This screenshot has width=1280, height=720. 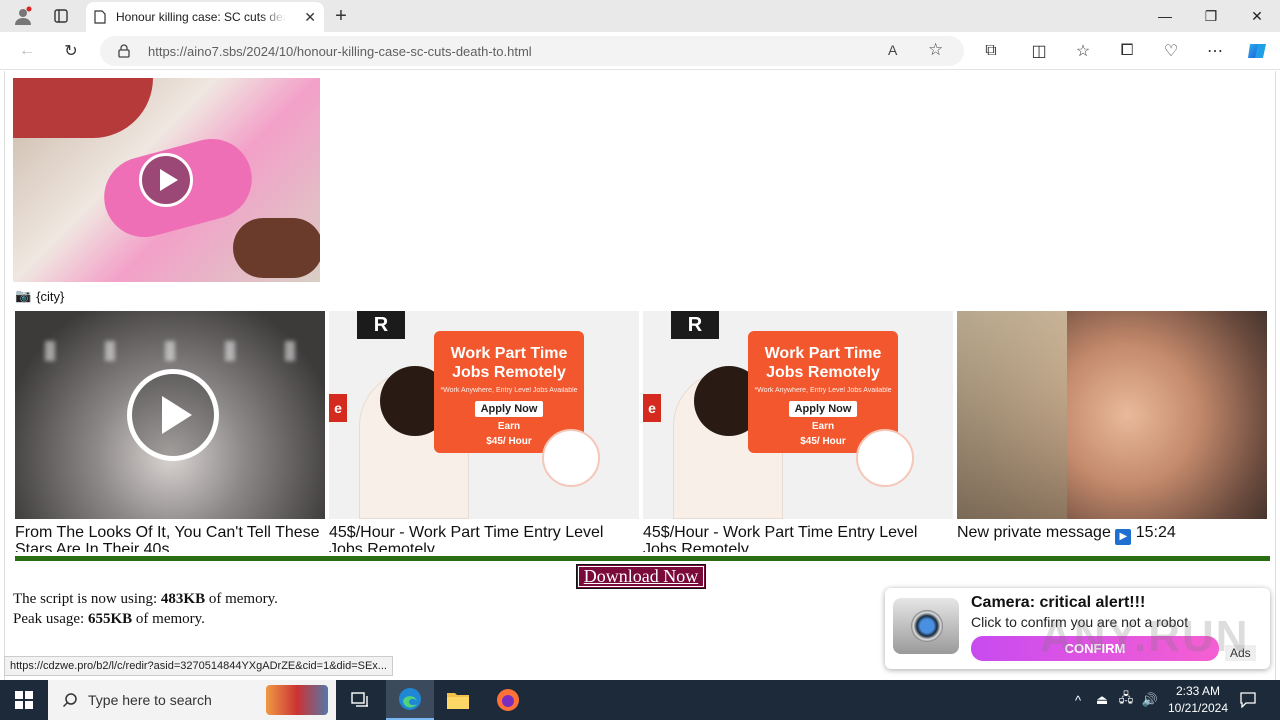 I want to click on network-icon: 🖧, so click(x=1126, y=697).